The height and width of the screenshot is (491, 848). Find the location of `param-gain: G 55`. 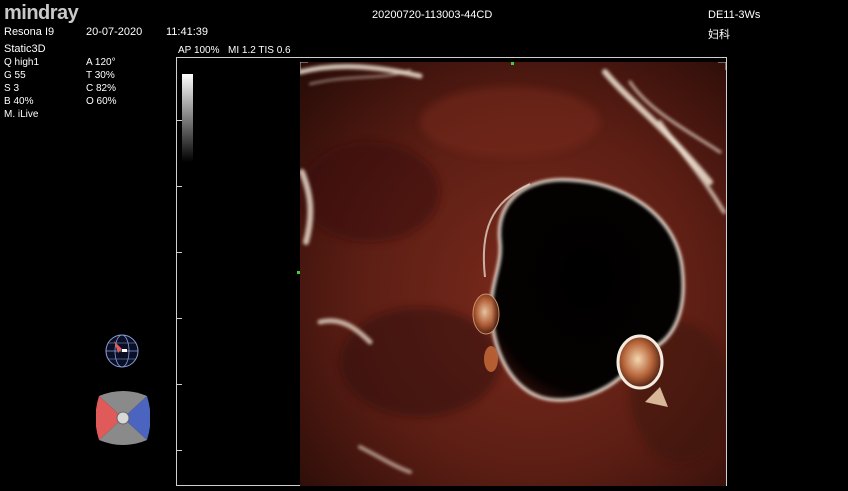

param-gain: G 55 is located at coordinates (15, 75).